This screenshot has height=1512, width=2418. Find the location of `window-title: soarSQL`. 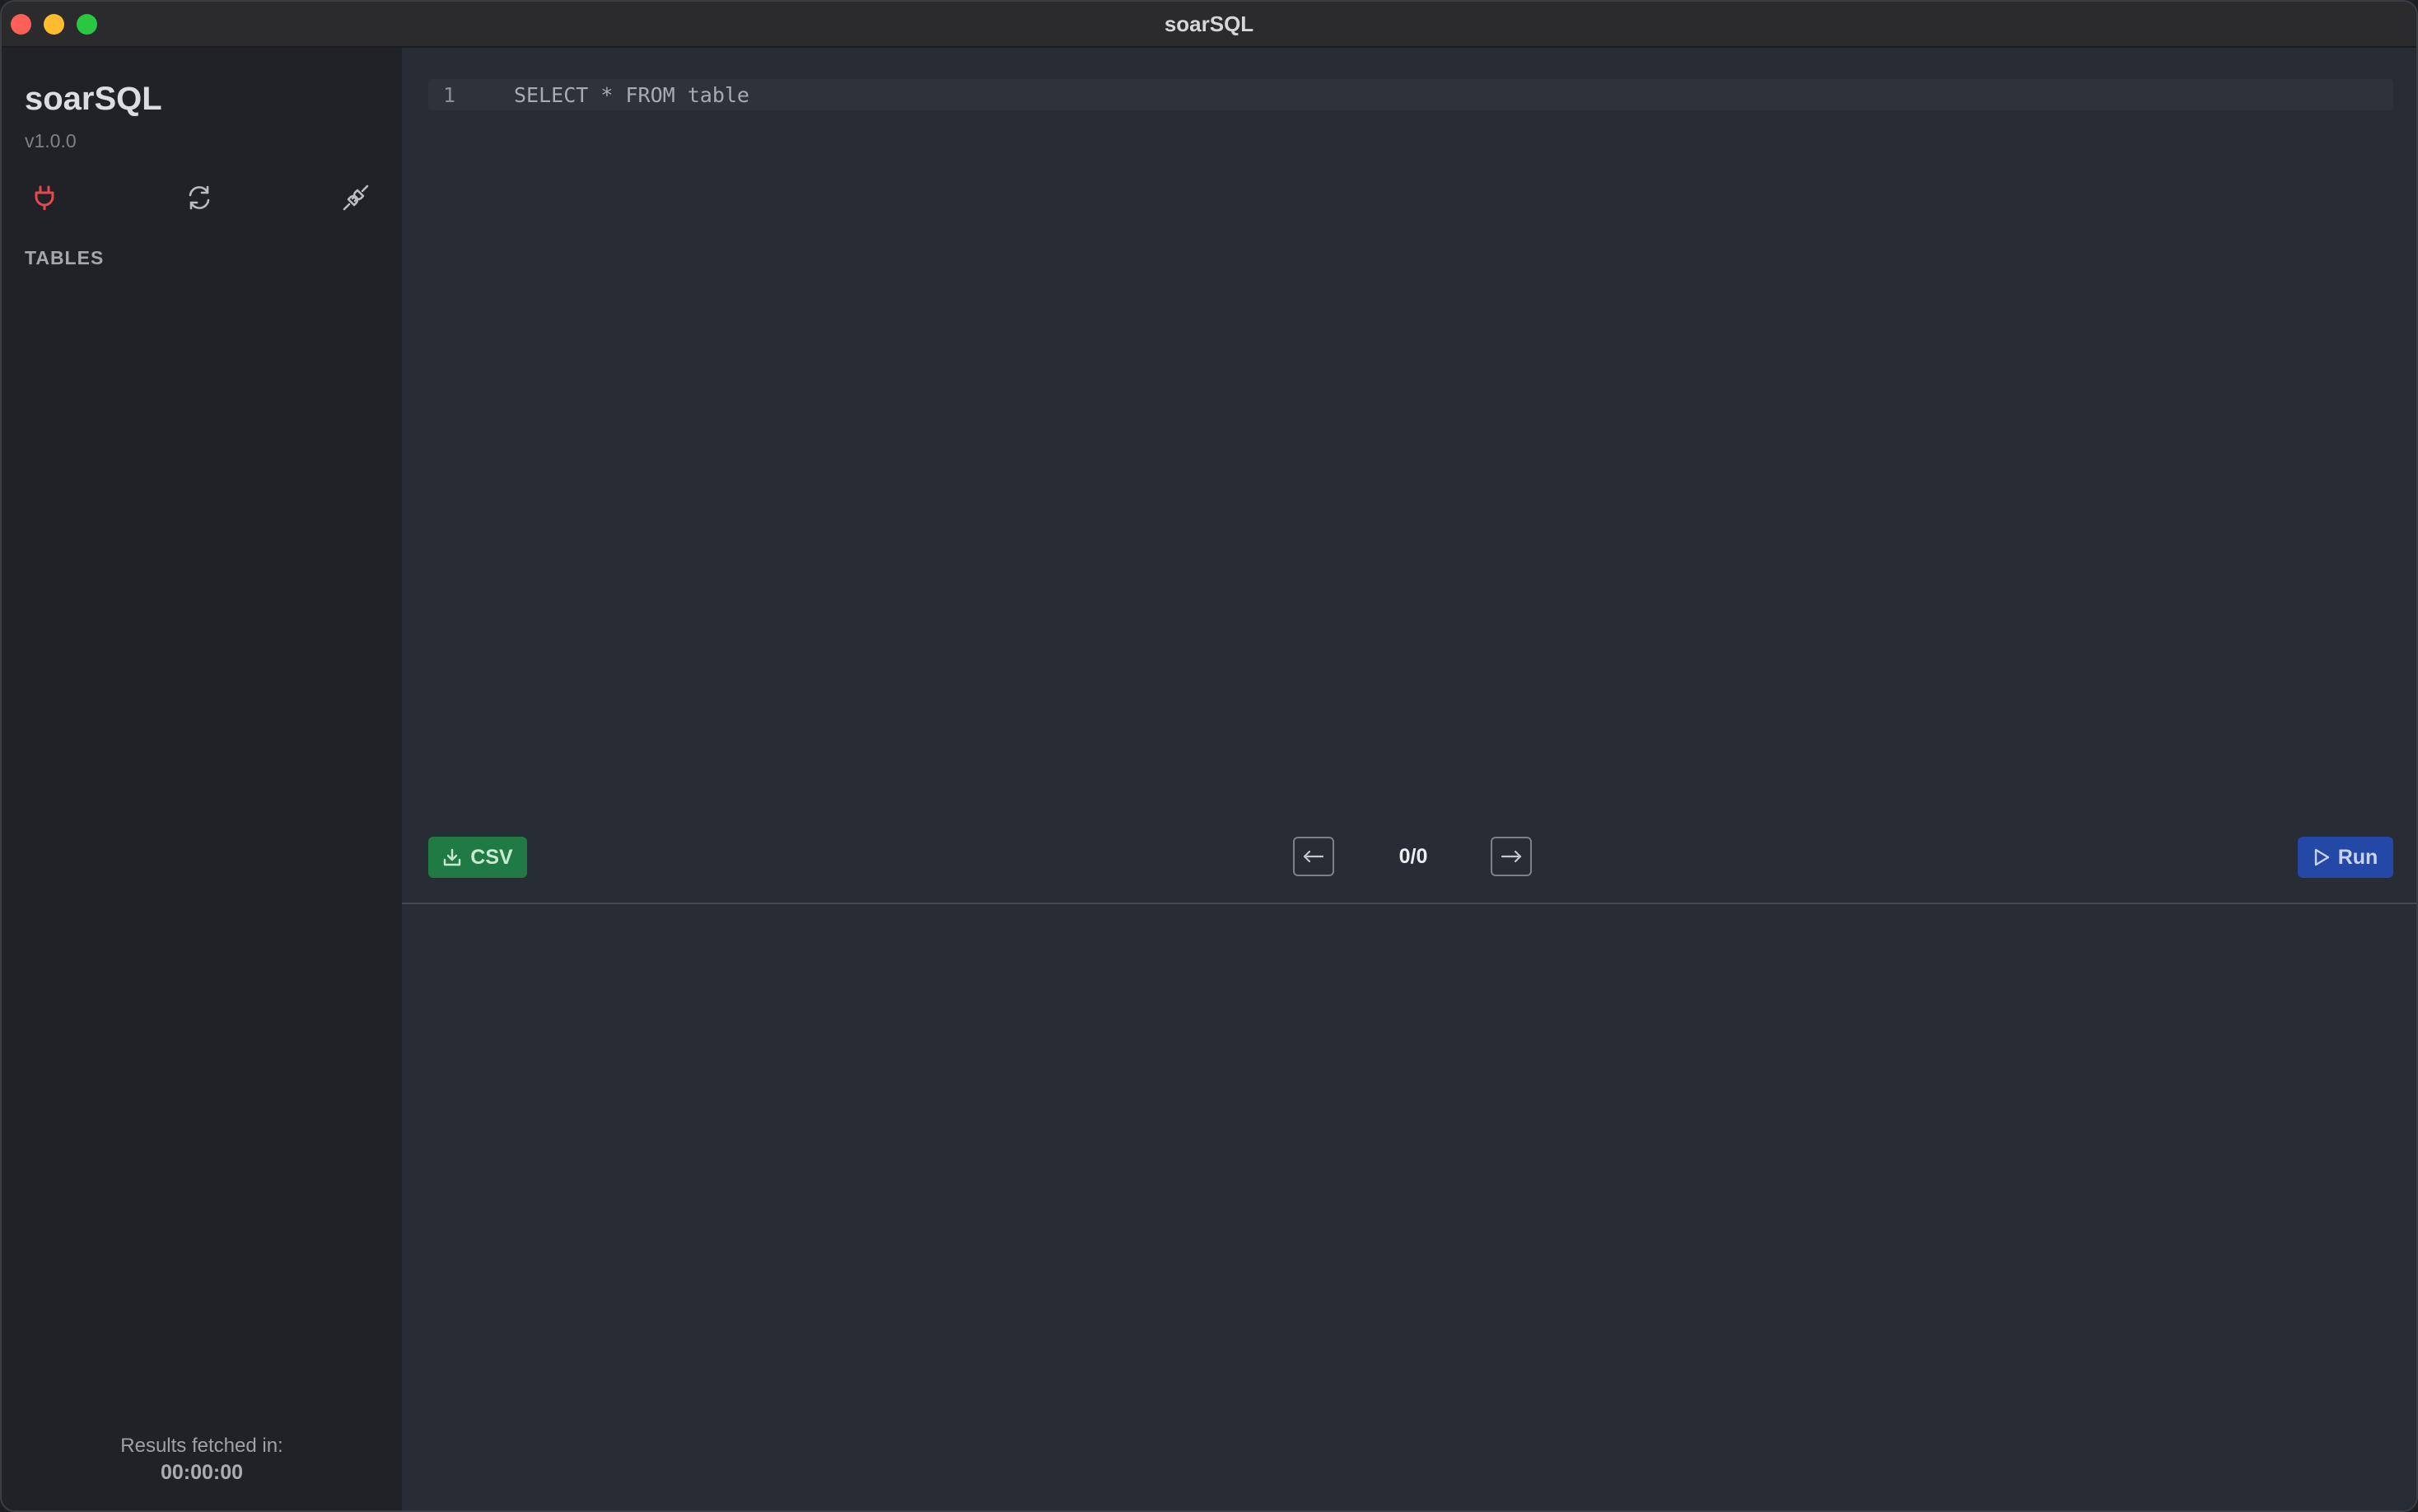

window-title: soarSQL is located at coordinates (1209, 24).